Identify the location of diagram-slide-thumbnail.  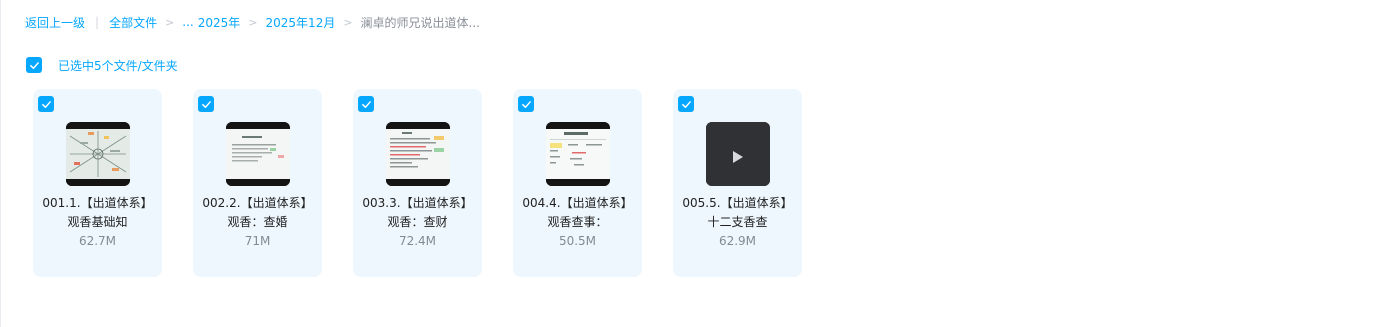
(98, 154).